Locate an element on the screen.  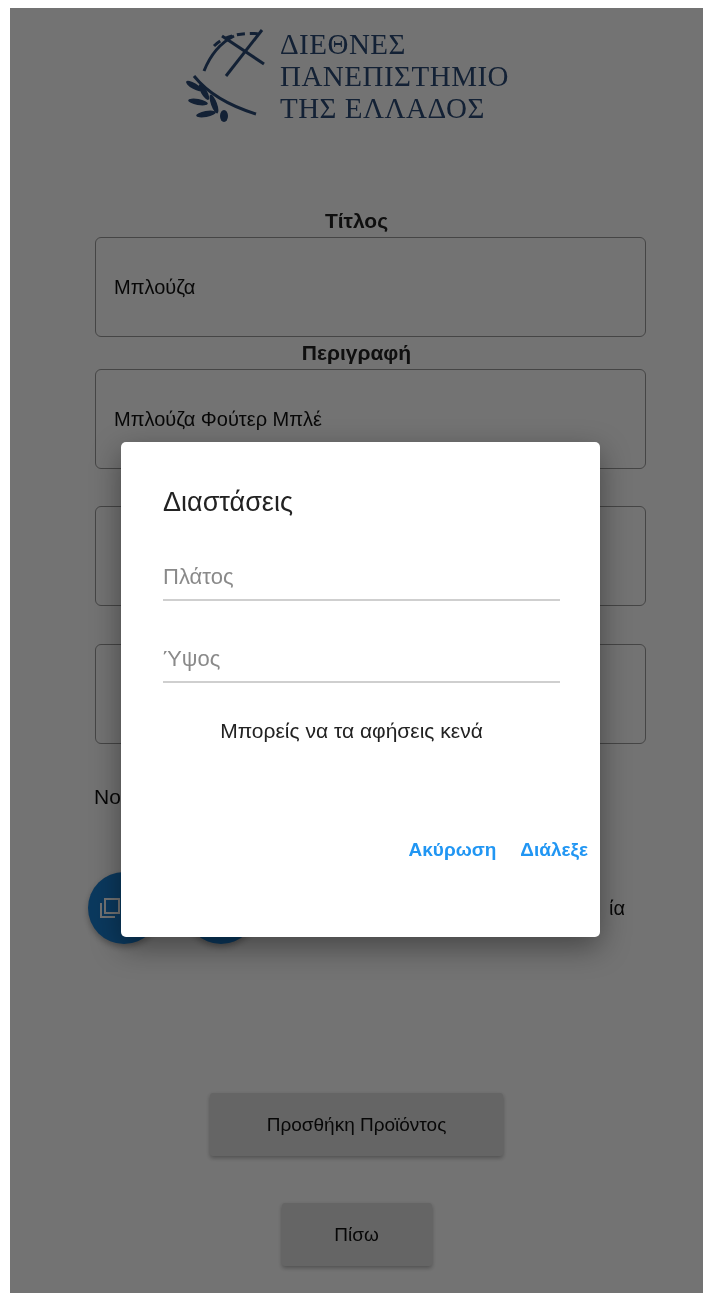
dimension-input: Ύψος is located at coordinates (361, 660).